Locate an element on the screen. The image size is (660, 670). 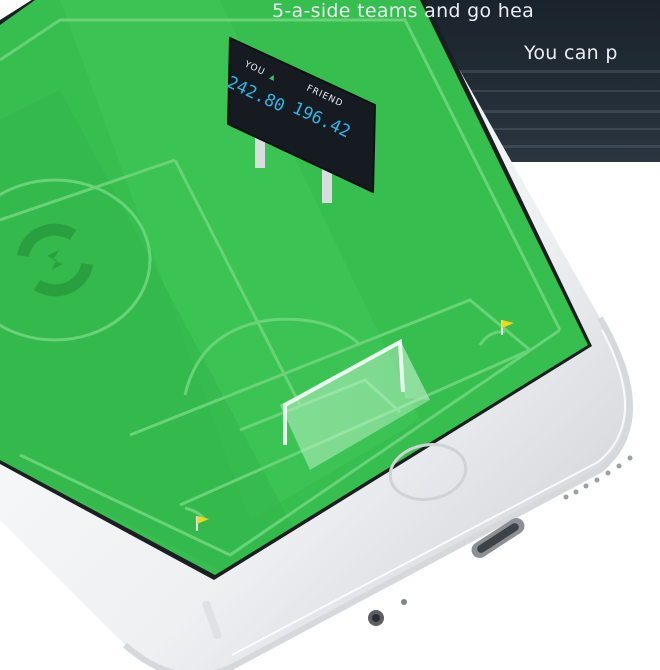
hero-text-line-2: You can p is located at coordinates (571, 53).